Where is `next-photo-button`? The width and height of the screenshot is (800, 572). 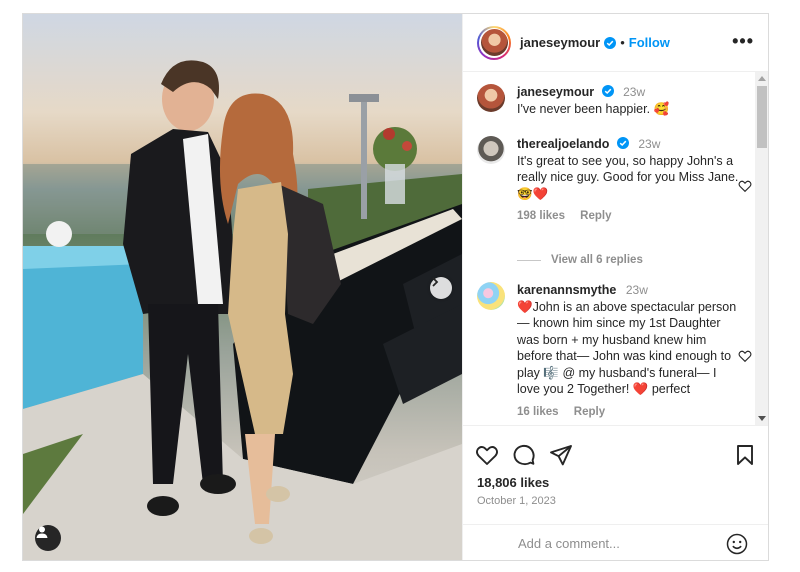
next-photo-button is located at coordinates (441, 288).